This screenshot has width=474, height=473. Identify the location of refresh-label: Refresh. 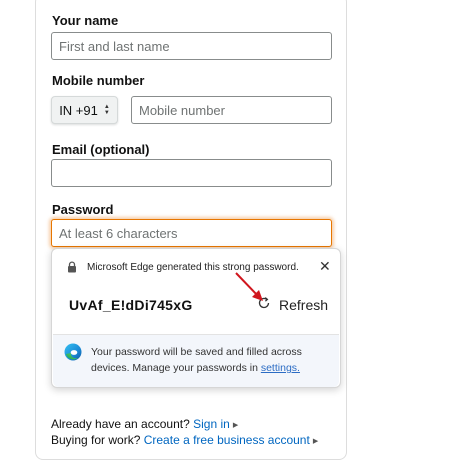
(304, 304).